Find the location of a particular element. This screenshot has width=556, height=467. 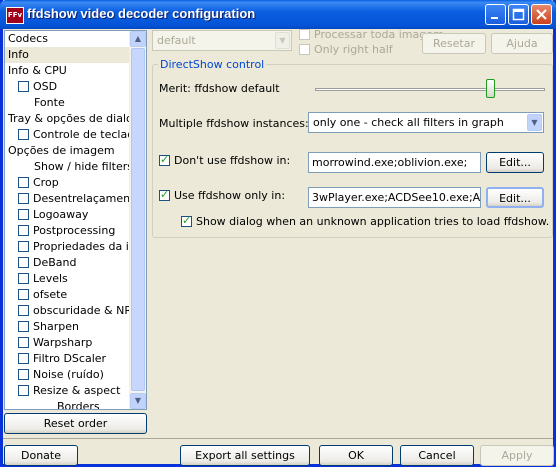

dont-use-option: Don't use ffdshow in: is located at coordinates (225, 160).